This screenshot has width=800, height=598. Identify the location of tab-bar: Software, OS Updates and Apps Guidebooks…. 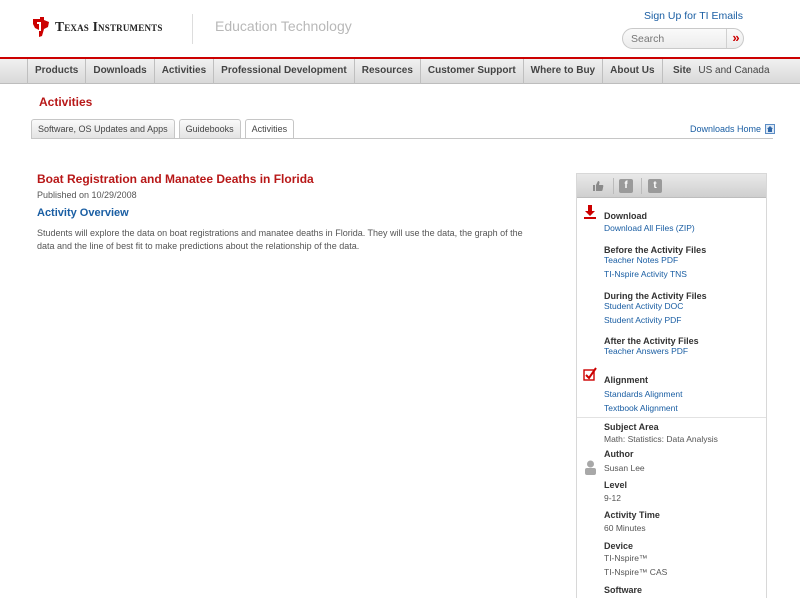
(164, 129).